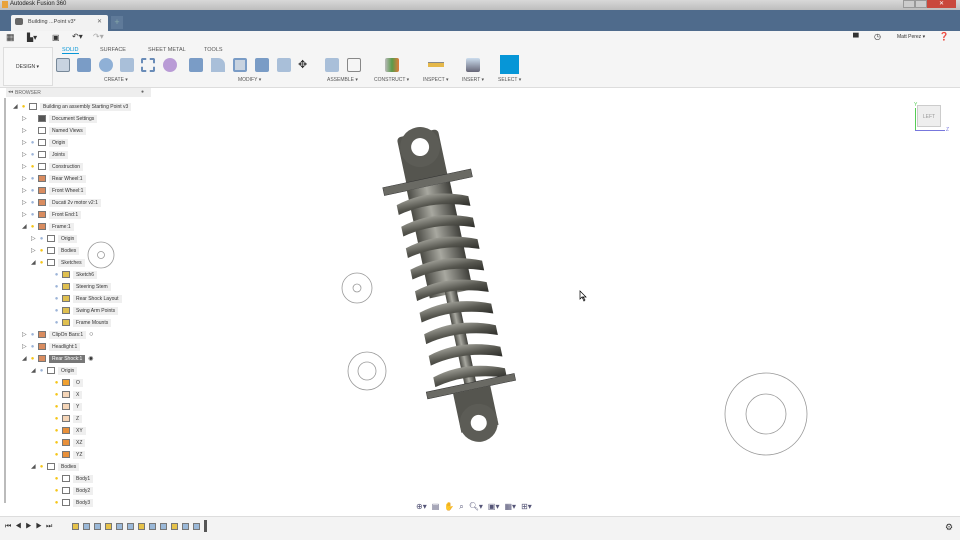  Describe the element at coordinates (421, 506) in the screenshot. I see `orbit-icon: ⊕▾` at that location.